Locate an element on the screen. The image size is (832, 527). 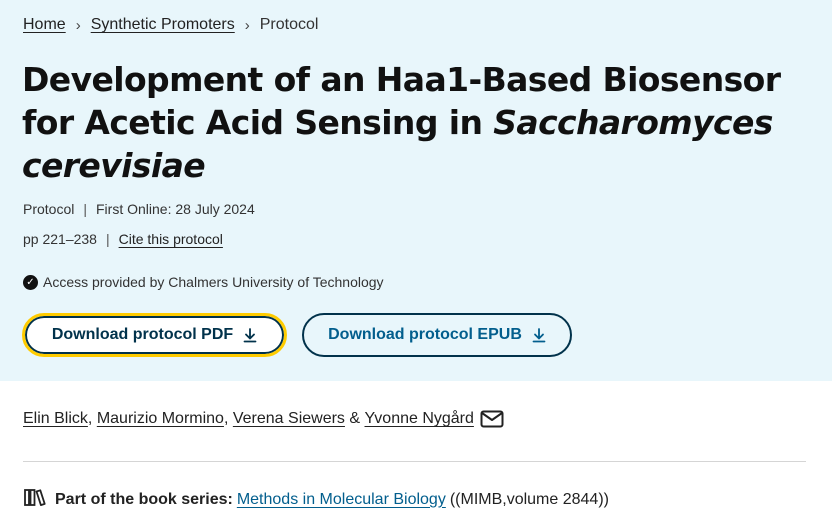
author-link: Elin Blick is located at coordinates (55, 419).